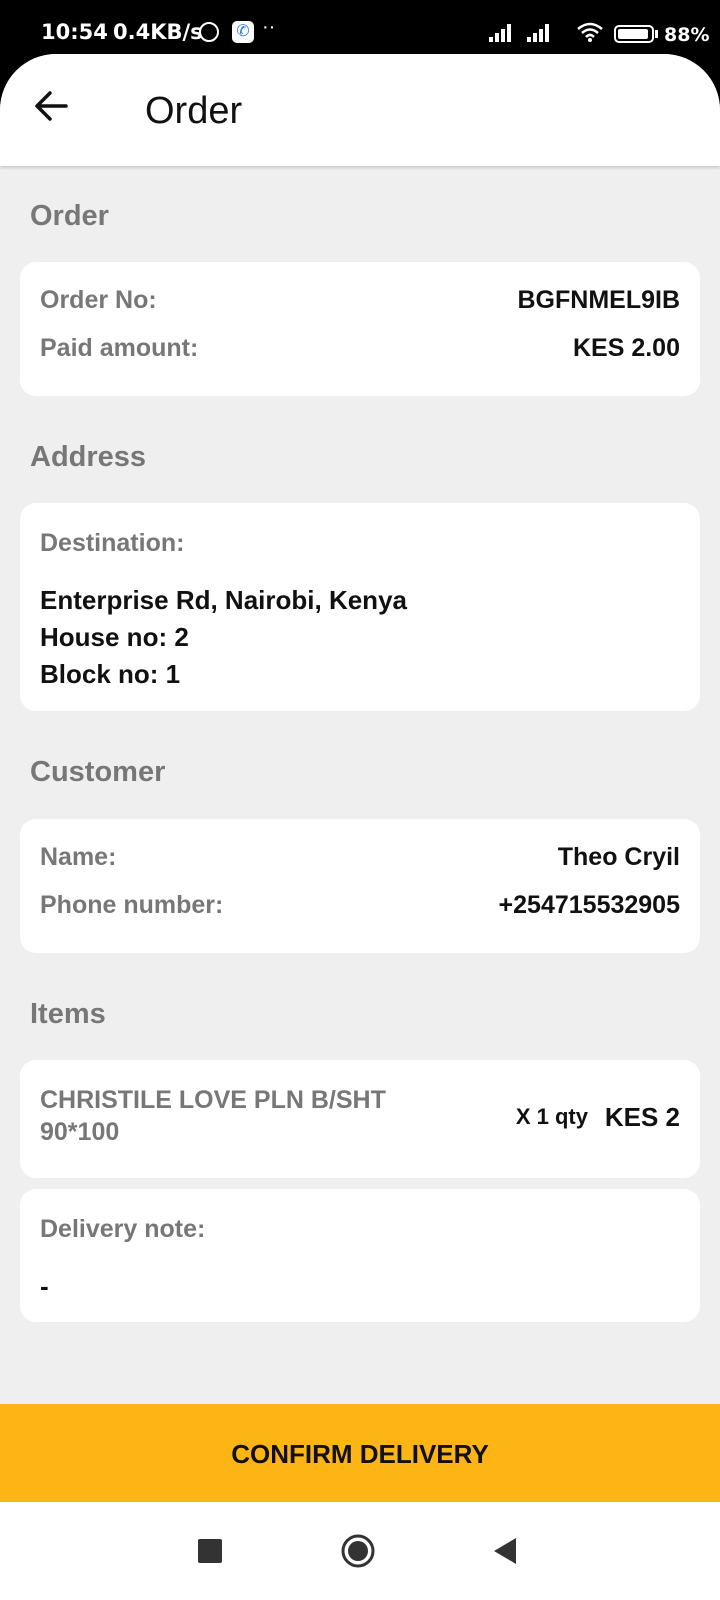 The height and width of the screenshot is (1600, 720). Describe the element at coordinates (44, 1286) in the screenshot. I see `delivery-note-value: -` at that location.